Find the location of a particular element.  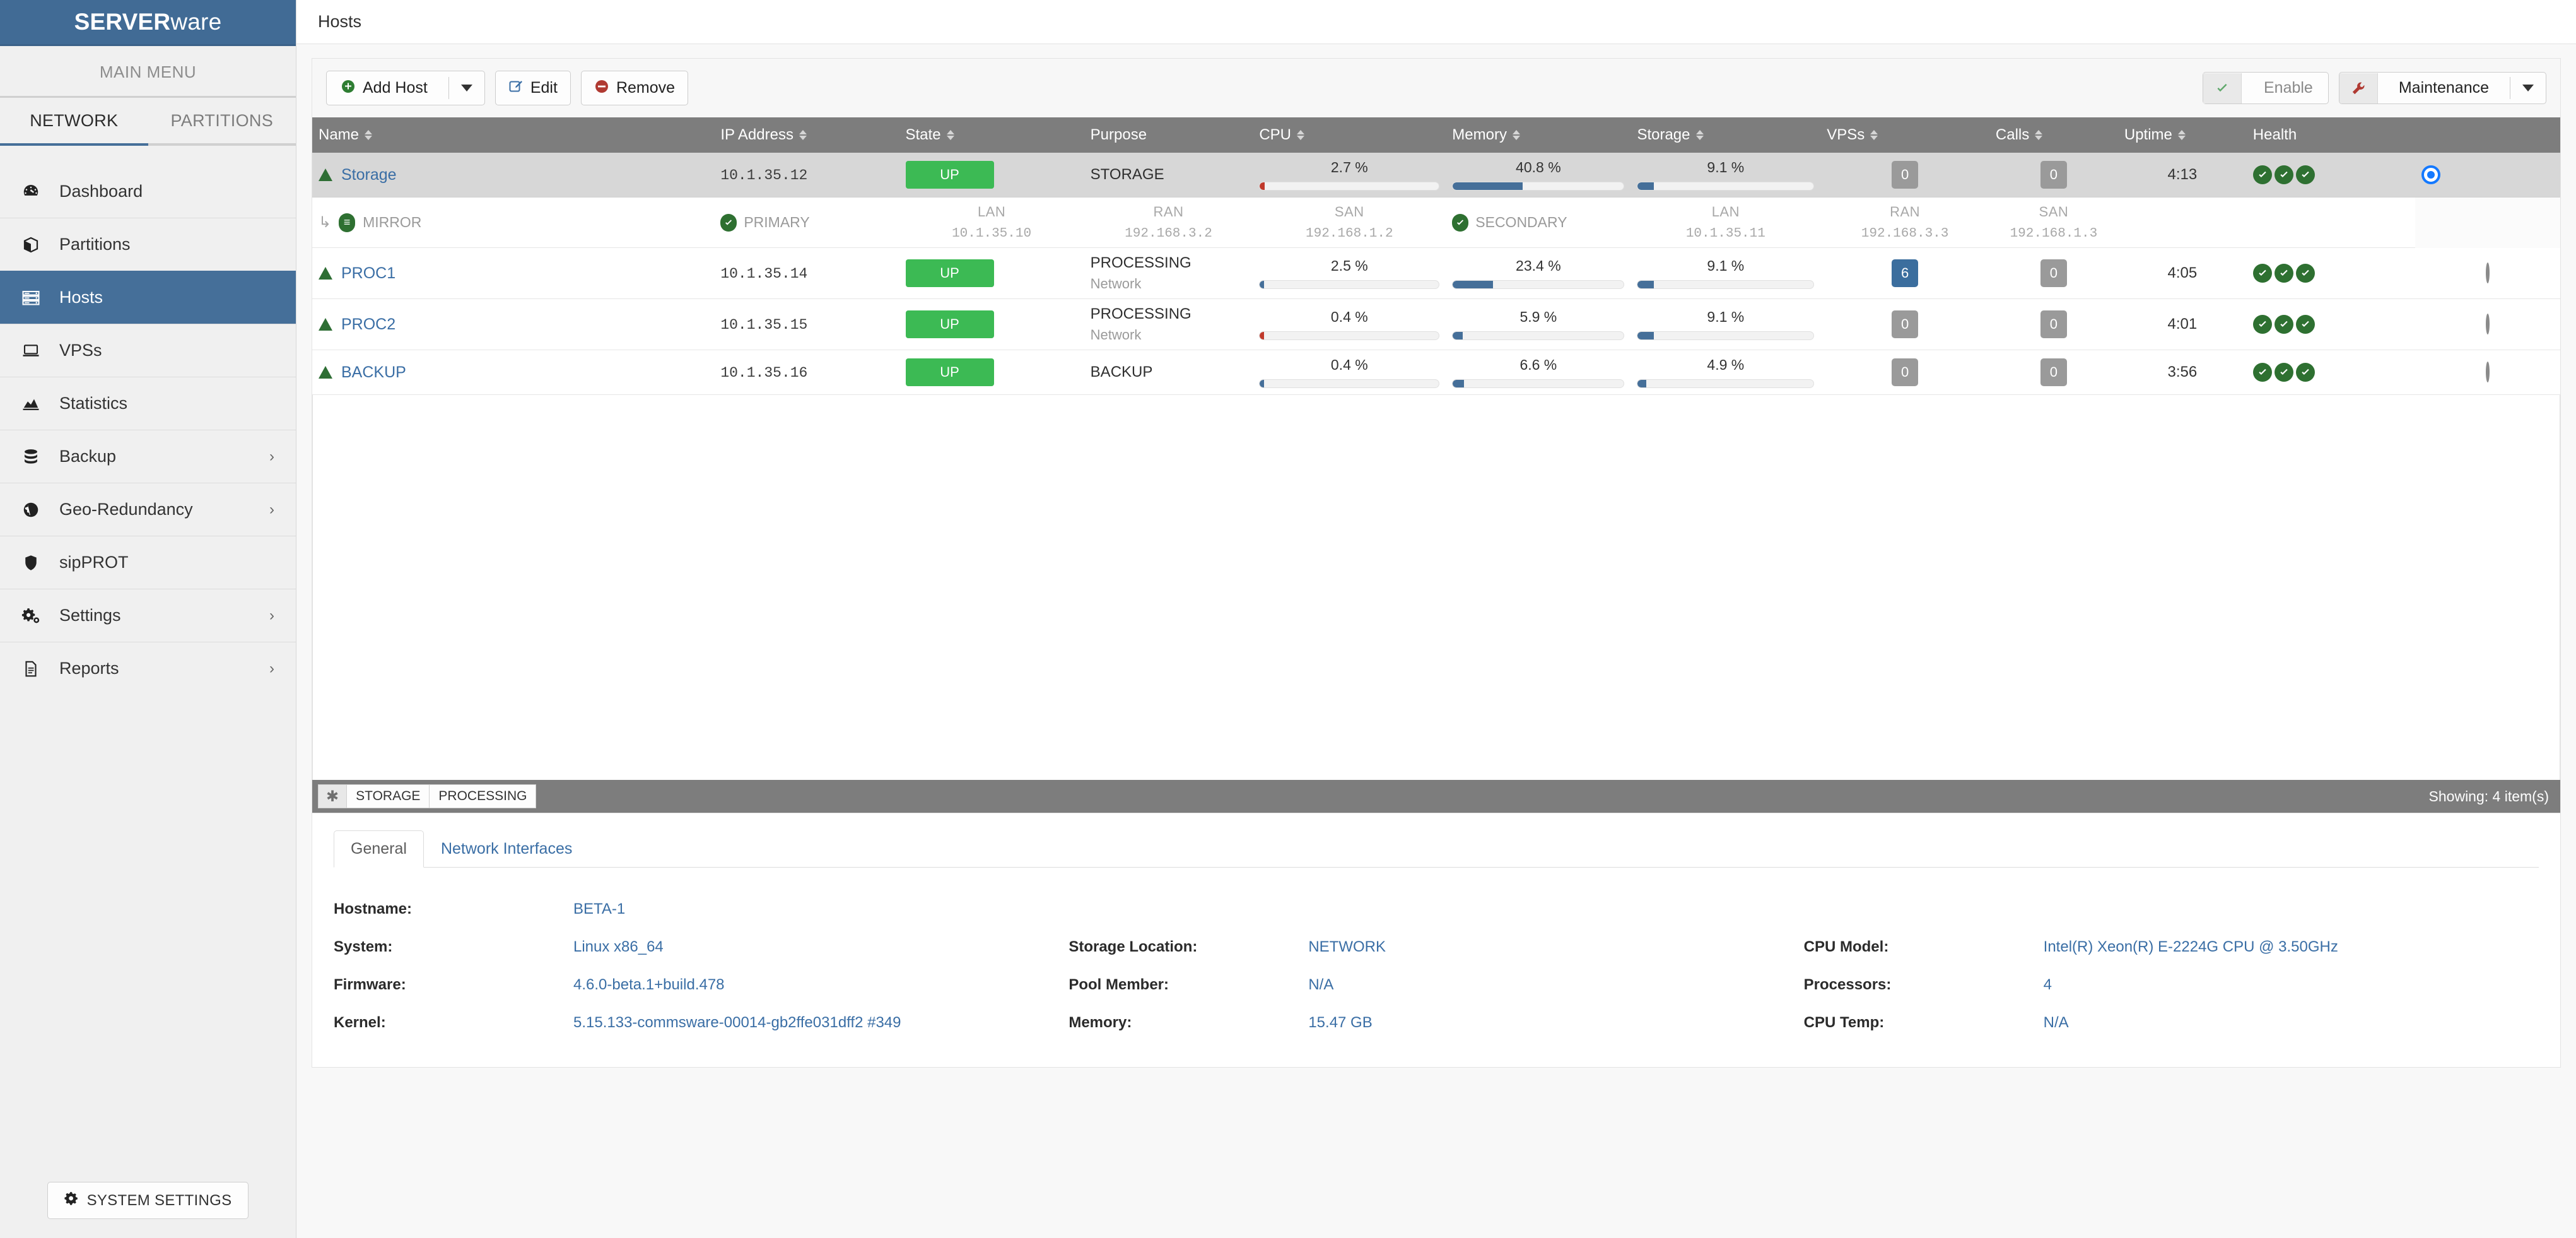

cell-mirror-role: PRIMARY is located at coordinates (806, 222).